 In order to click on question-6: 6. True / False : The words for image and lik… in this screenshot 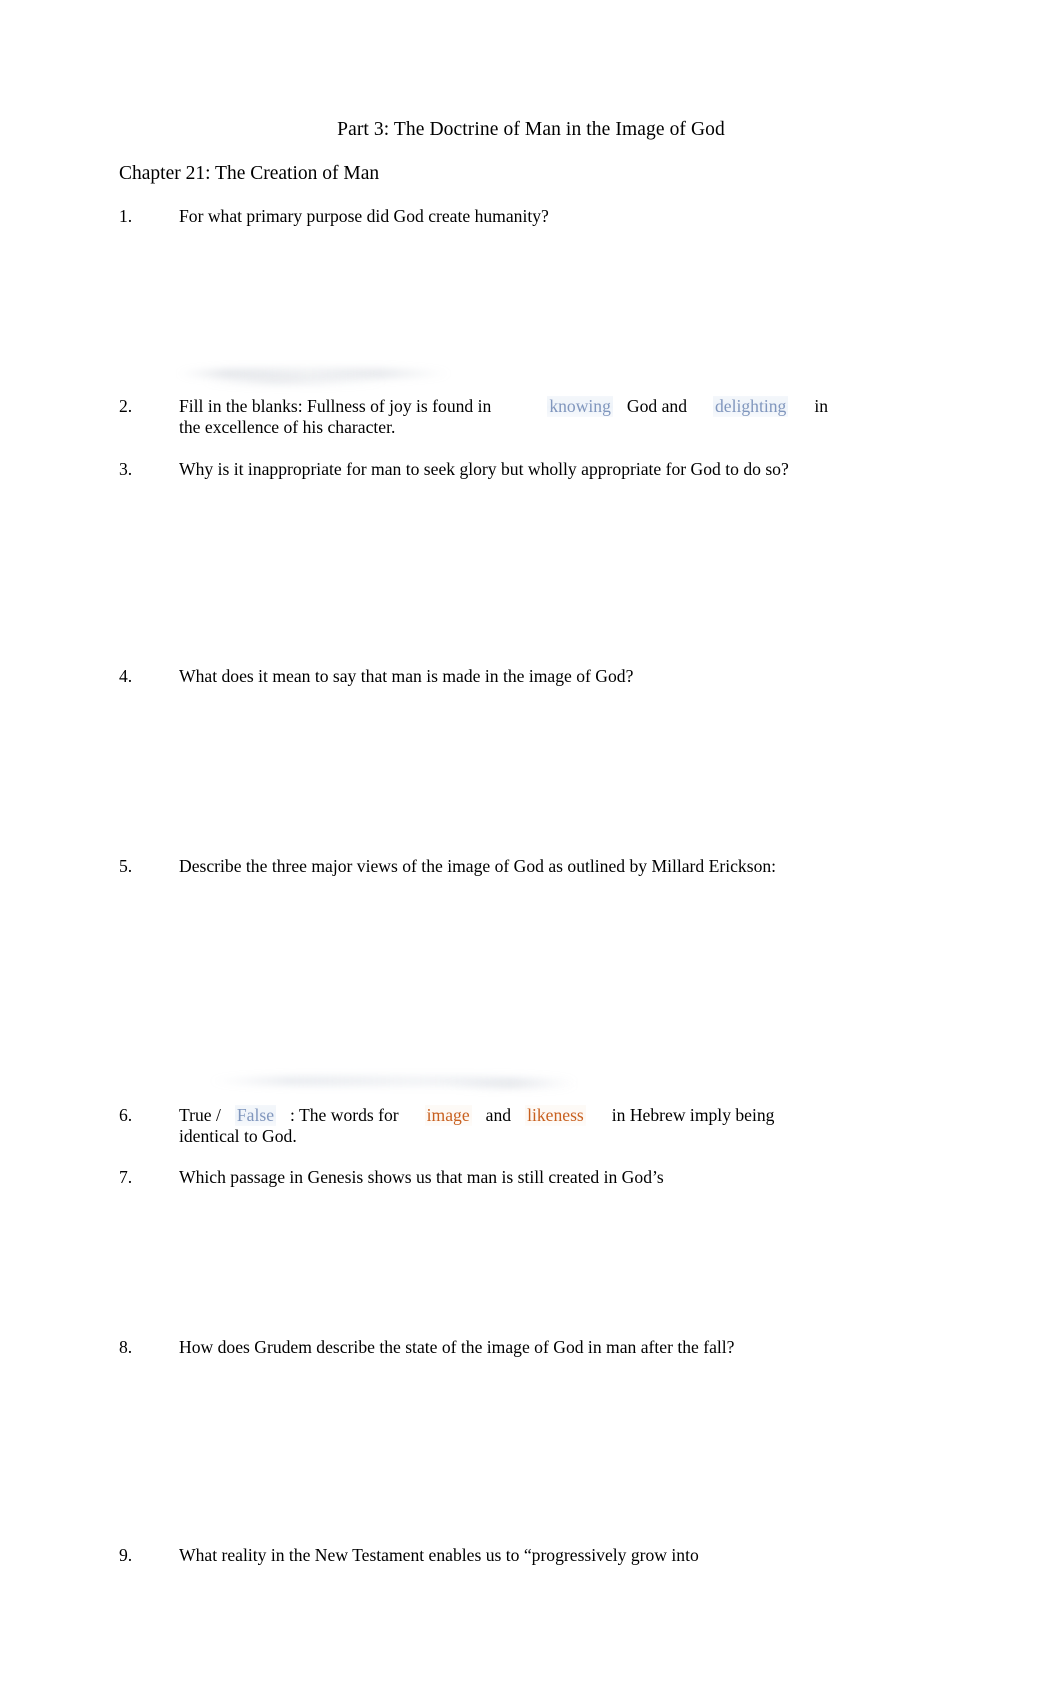, I will do `click(514, 1125)`.